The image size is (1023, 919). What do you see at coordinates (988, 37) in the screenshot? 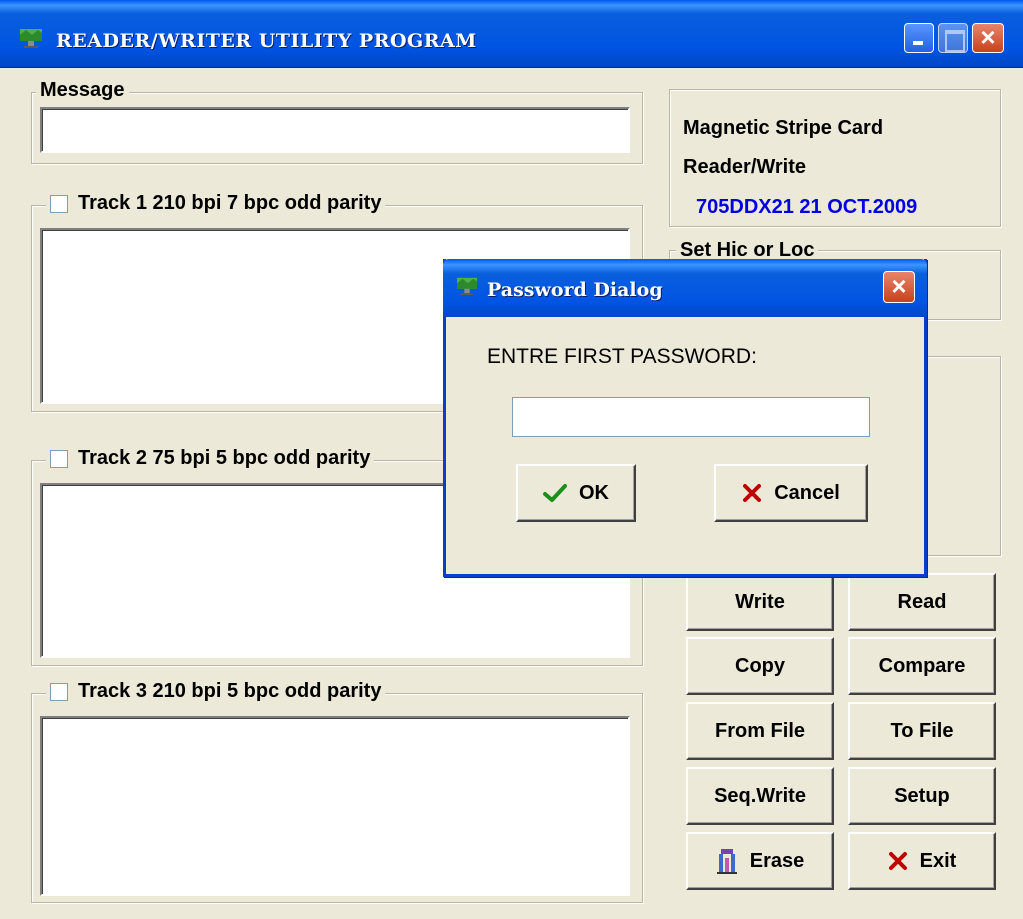
I see `close-icon: ×` at bounding box center [988, 37].